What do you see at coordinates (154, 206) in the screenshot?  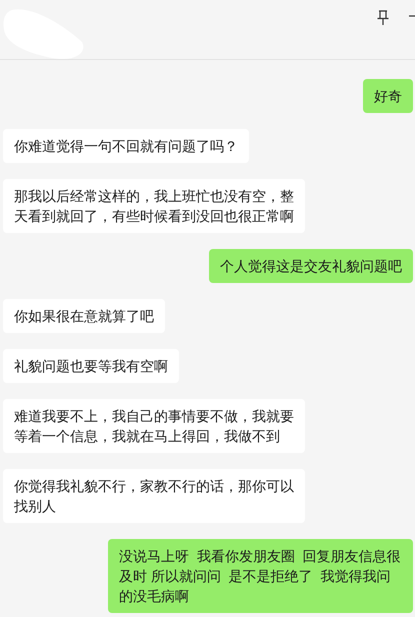 I see `received-message: 那我以后经常这样的，我上班忙也没有空，整天看到就回了，有些时候看到没回也很正常啊` at bounding box center [154, 206].